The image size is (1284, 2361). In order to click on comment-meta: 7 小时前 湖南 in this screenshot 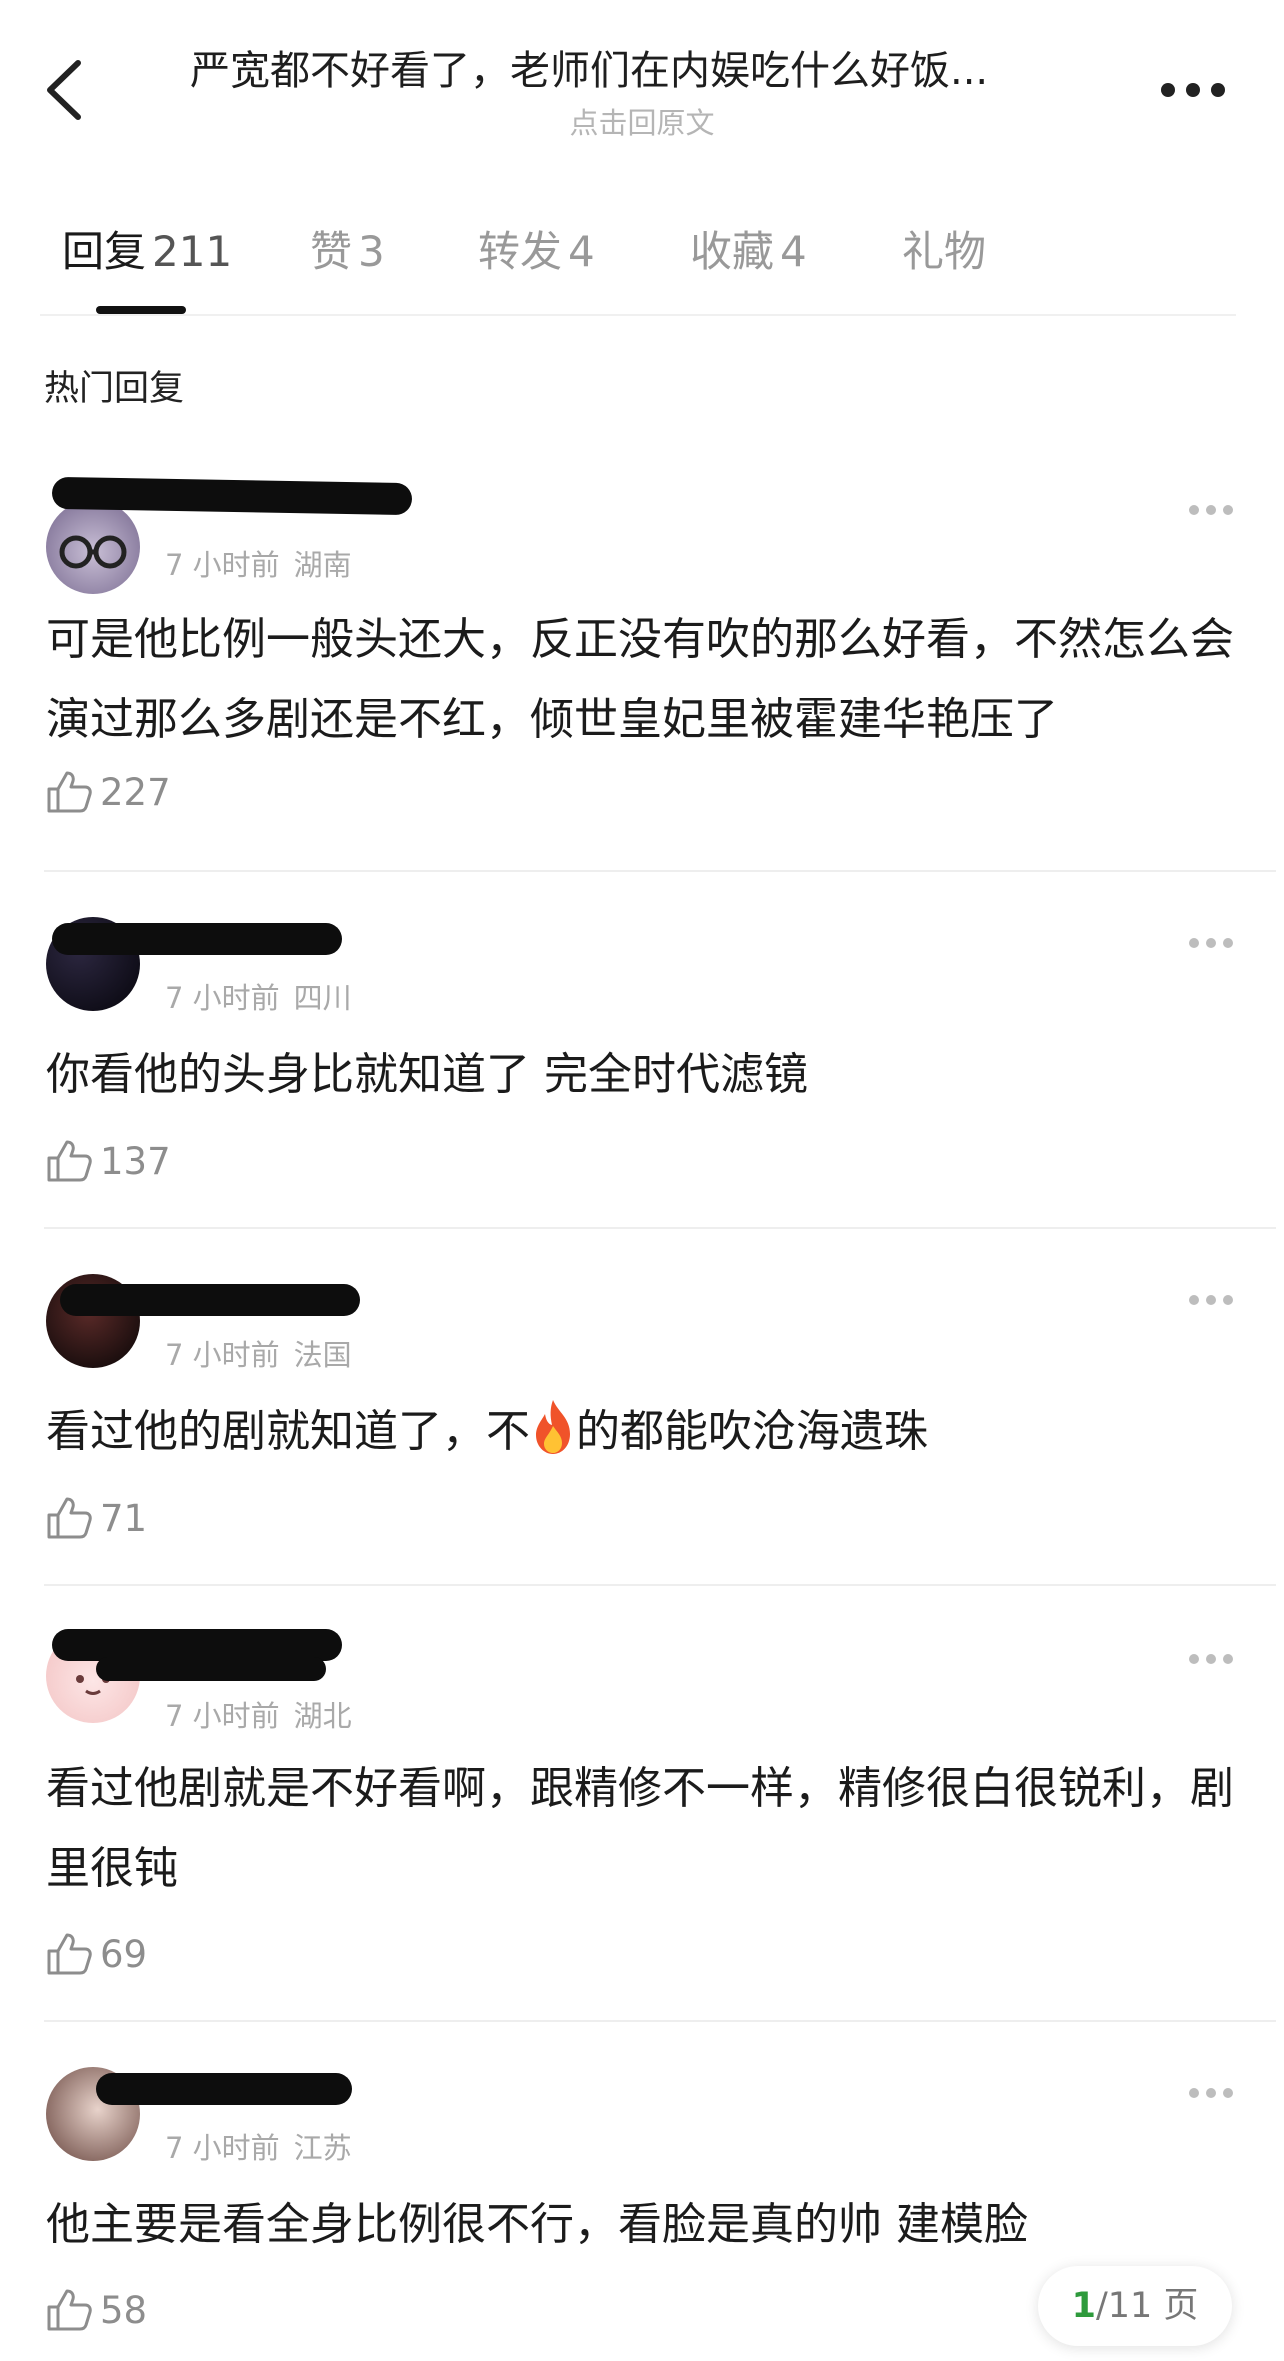, I will do `click(258, 565)`.